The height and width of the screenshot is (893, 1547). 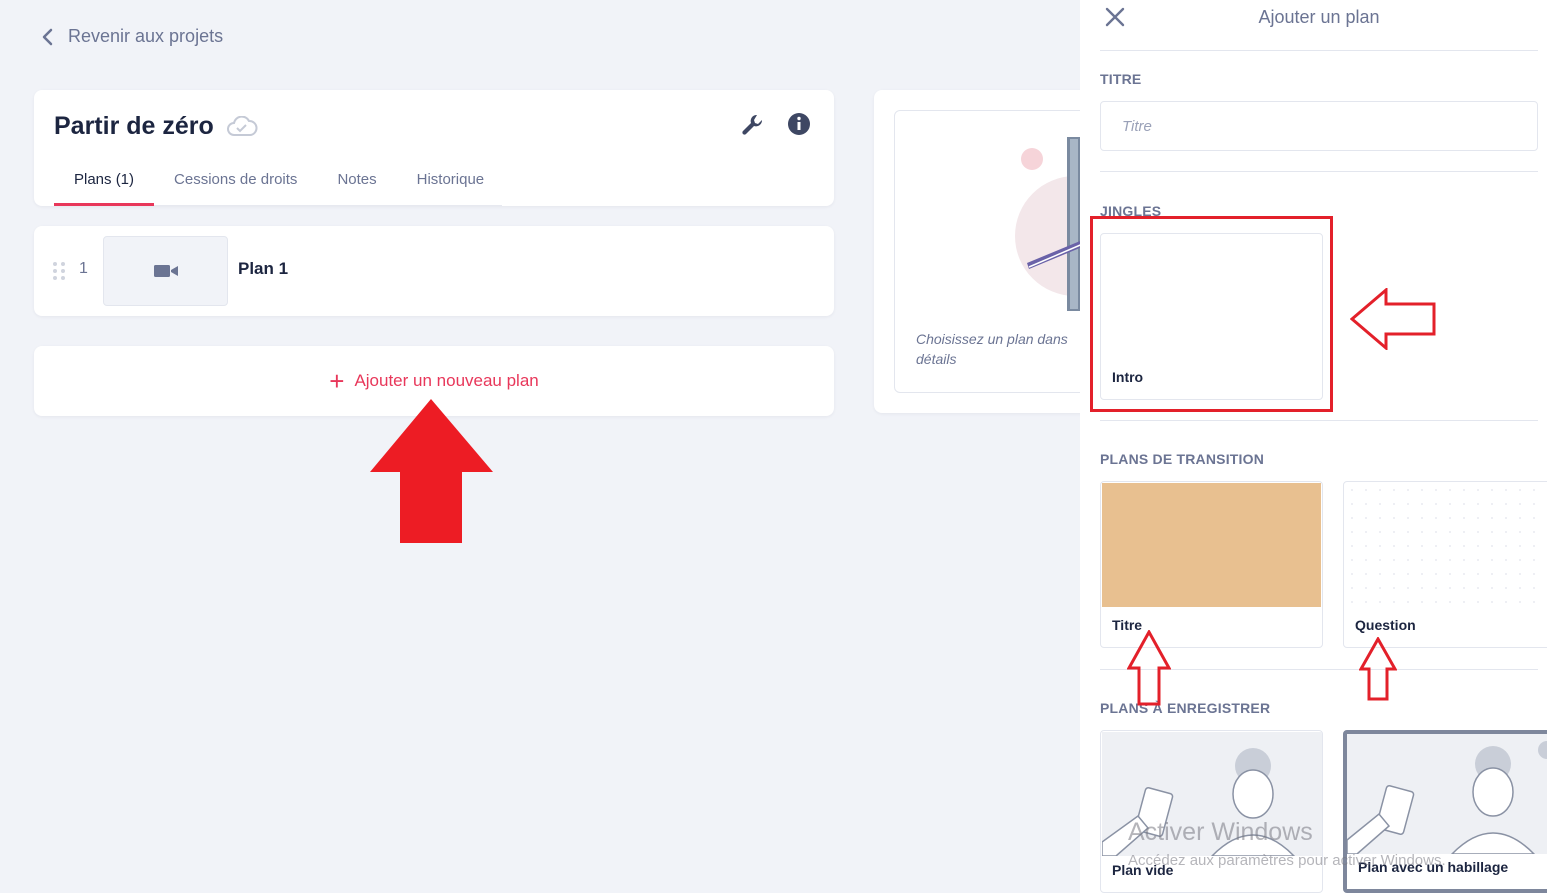 What do you see at coordinates (936, 359) in the screenshot?
I see `detail-hint-line2: détails` at bounding box center [936, 359].